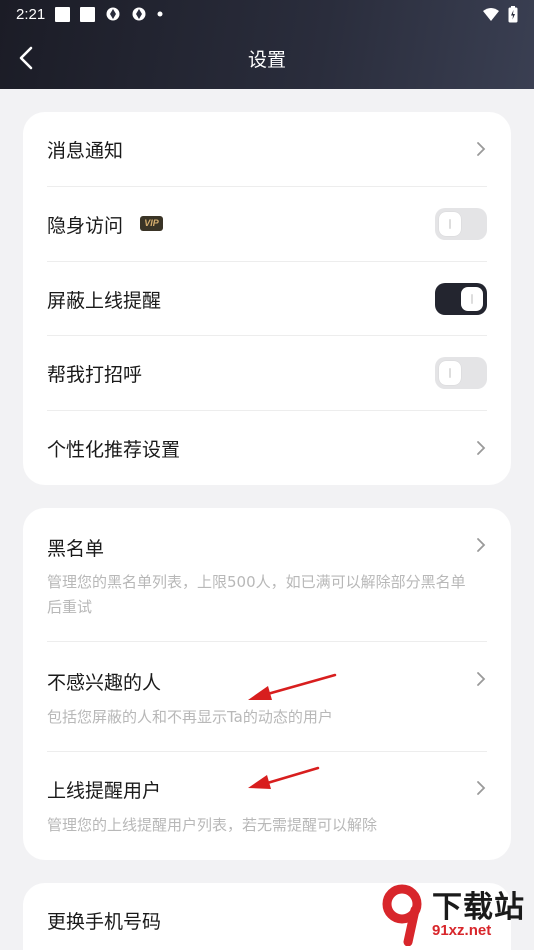 The height and width of the screenshot is (950, 534). What do you see at coordinates (461, 299) in the screenshot?
I see `block-online-alert-toggle` at bounding box center [461, 299].